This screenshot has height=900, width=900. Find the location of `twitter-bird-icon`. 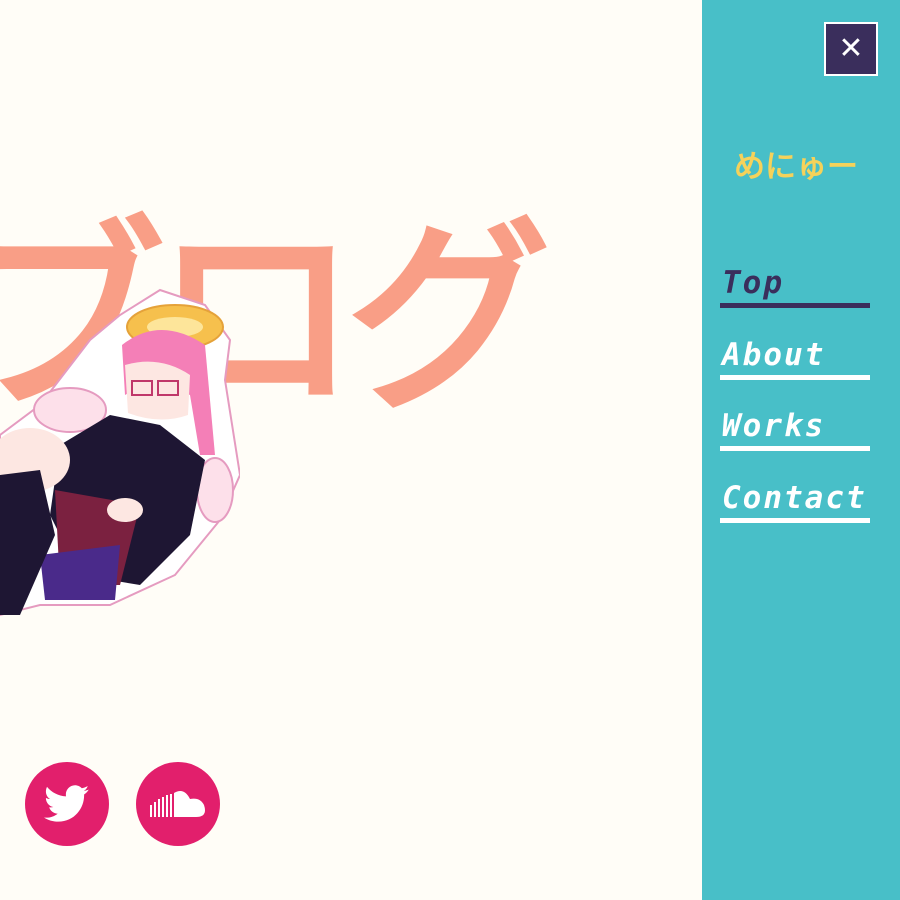

twitter-bird-icon is located at coordinates (67, 803).